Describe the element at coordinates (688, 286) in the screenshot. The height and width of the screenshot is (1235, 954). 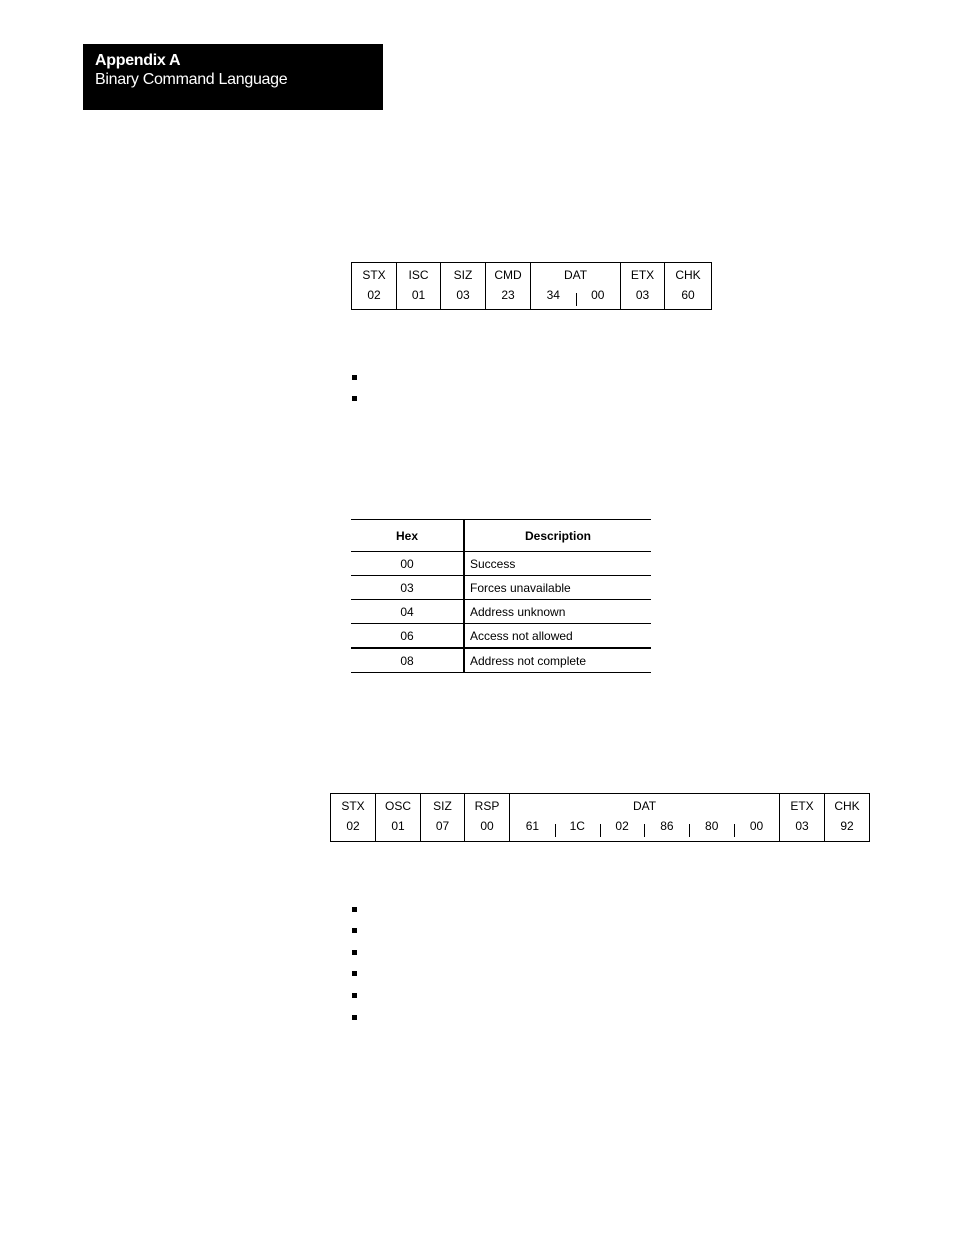
I see `frame-field-chk: CHK 60` at that location.